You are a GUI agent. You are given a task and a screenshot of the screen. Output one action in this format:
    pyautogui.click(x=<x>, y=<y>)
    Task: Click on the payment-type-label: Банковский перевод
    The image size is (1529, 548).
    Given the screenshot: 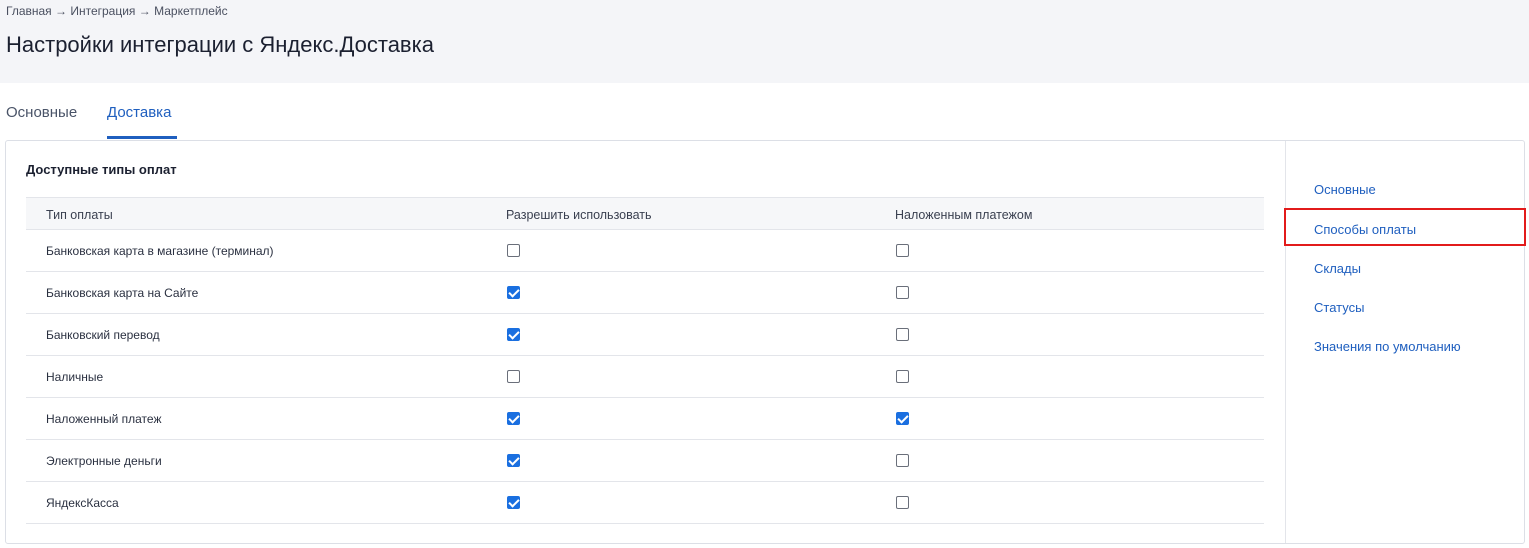 What is the action you would take?
    pyautogui.click(x=103, y=335)
    